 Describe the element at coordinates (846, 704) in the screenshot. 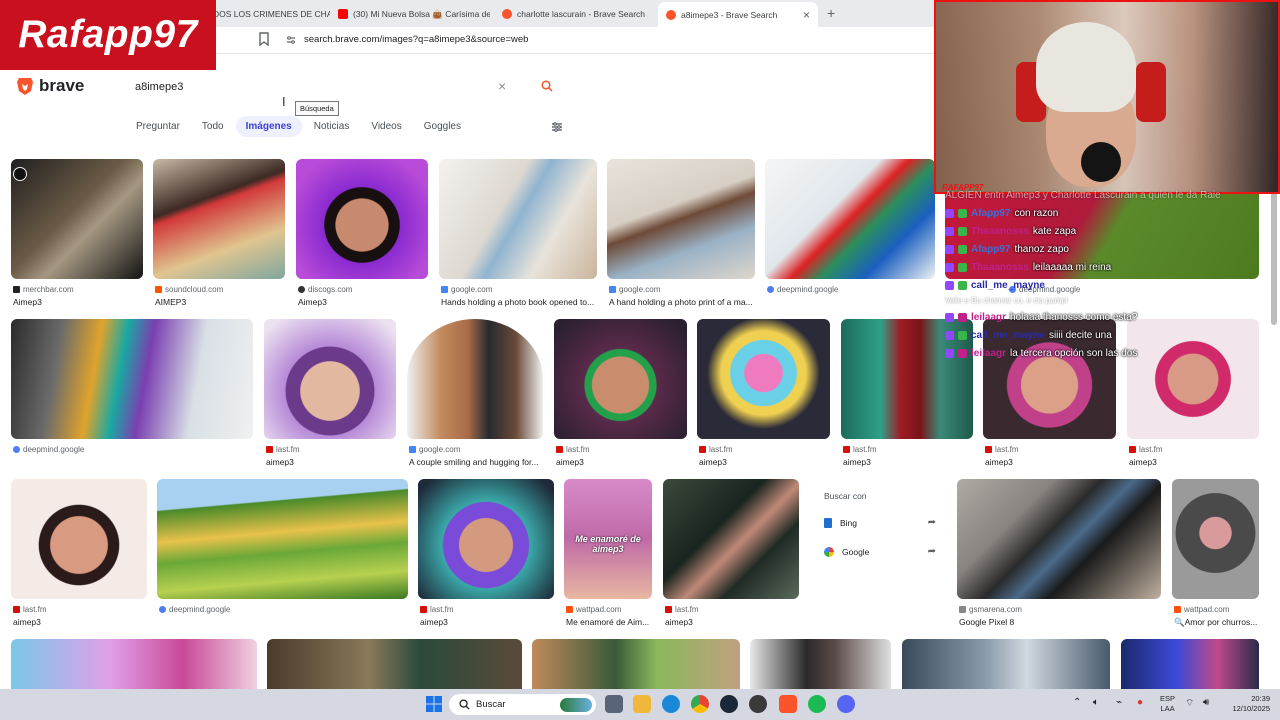

I see `discord-icon` at that location.